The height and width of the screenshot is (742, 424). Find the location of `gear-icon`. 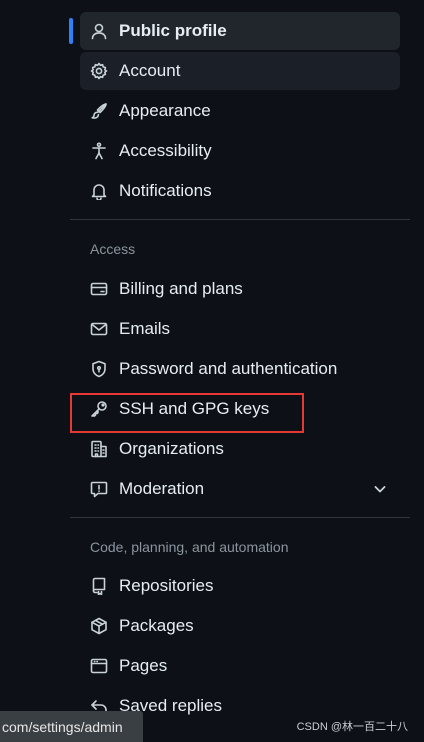

gear-icon is located at coordinates (99, 71).